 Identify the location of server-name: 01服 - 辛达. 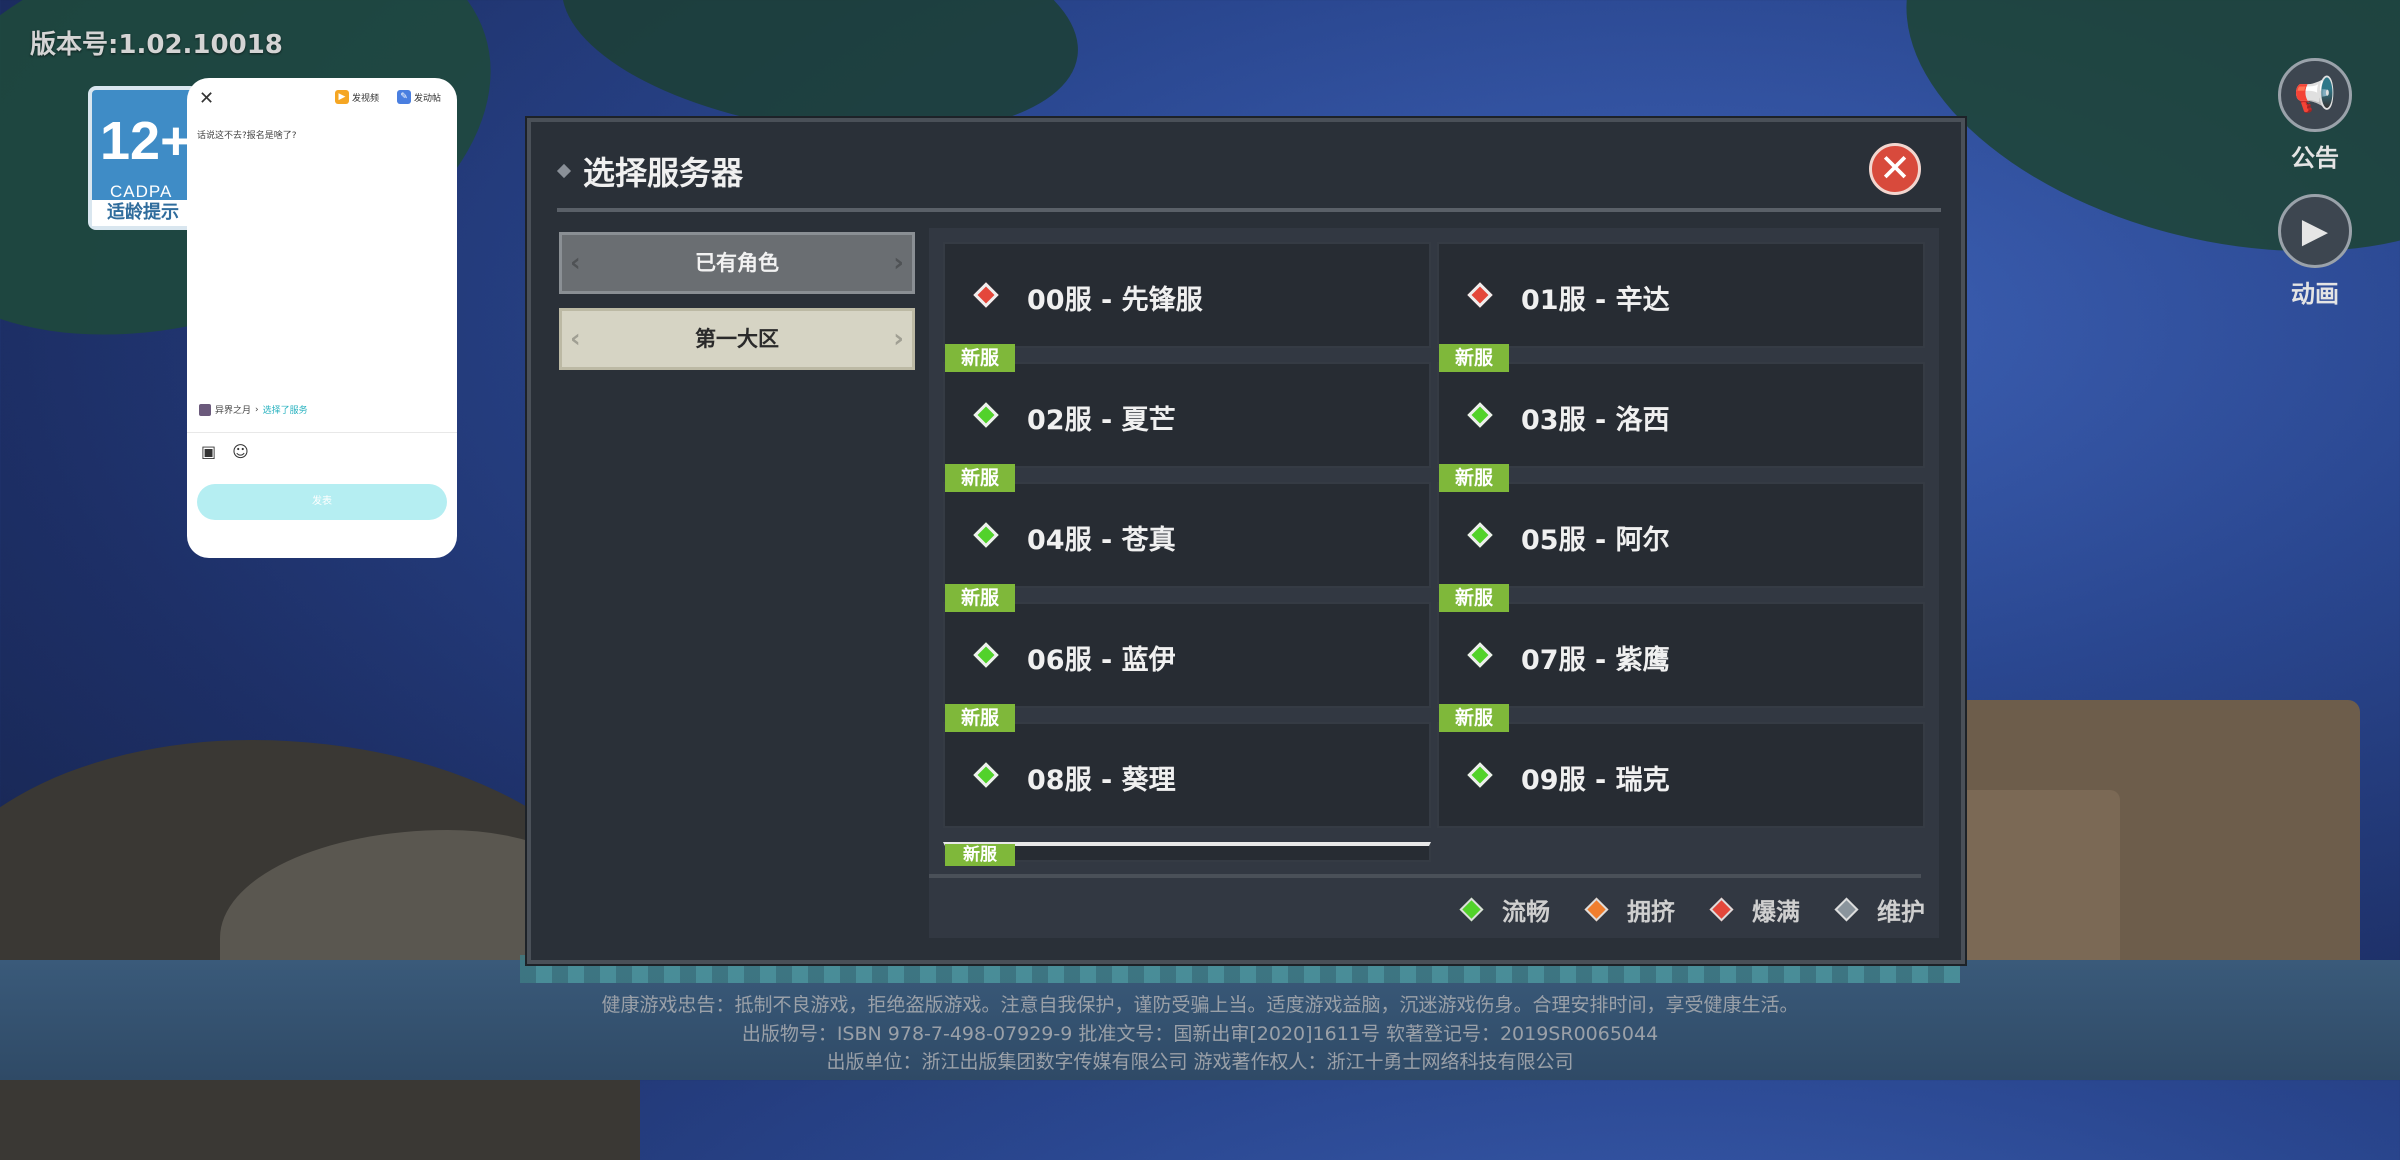
(1595, 300).